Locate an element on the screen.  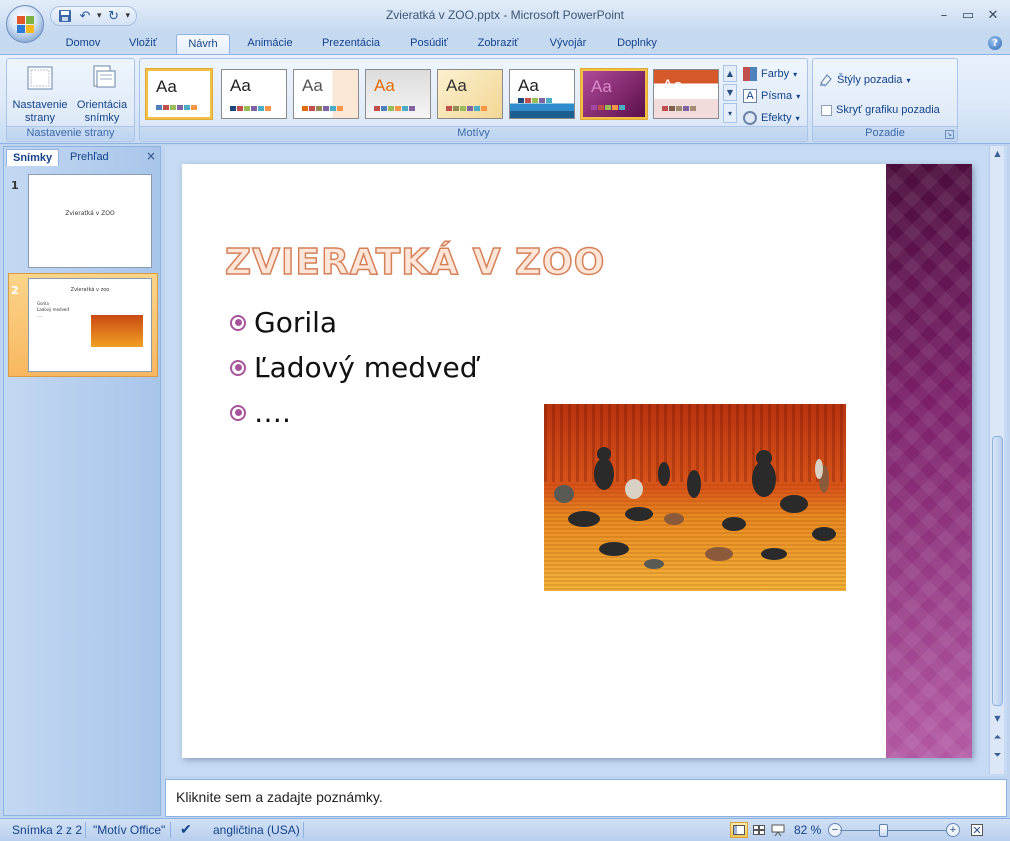
theme-preview-text: Aa is located at coordinates (166, 86).